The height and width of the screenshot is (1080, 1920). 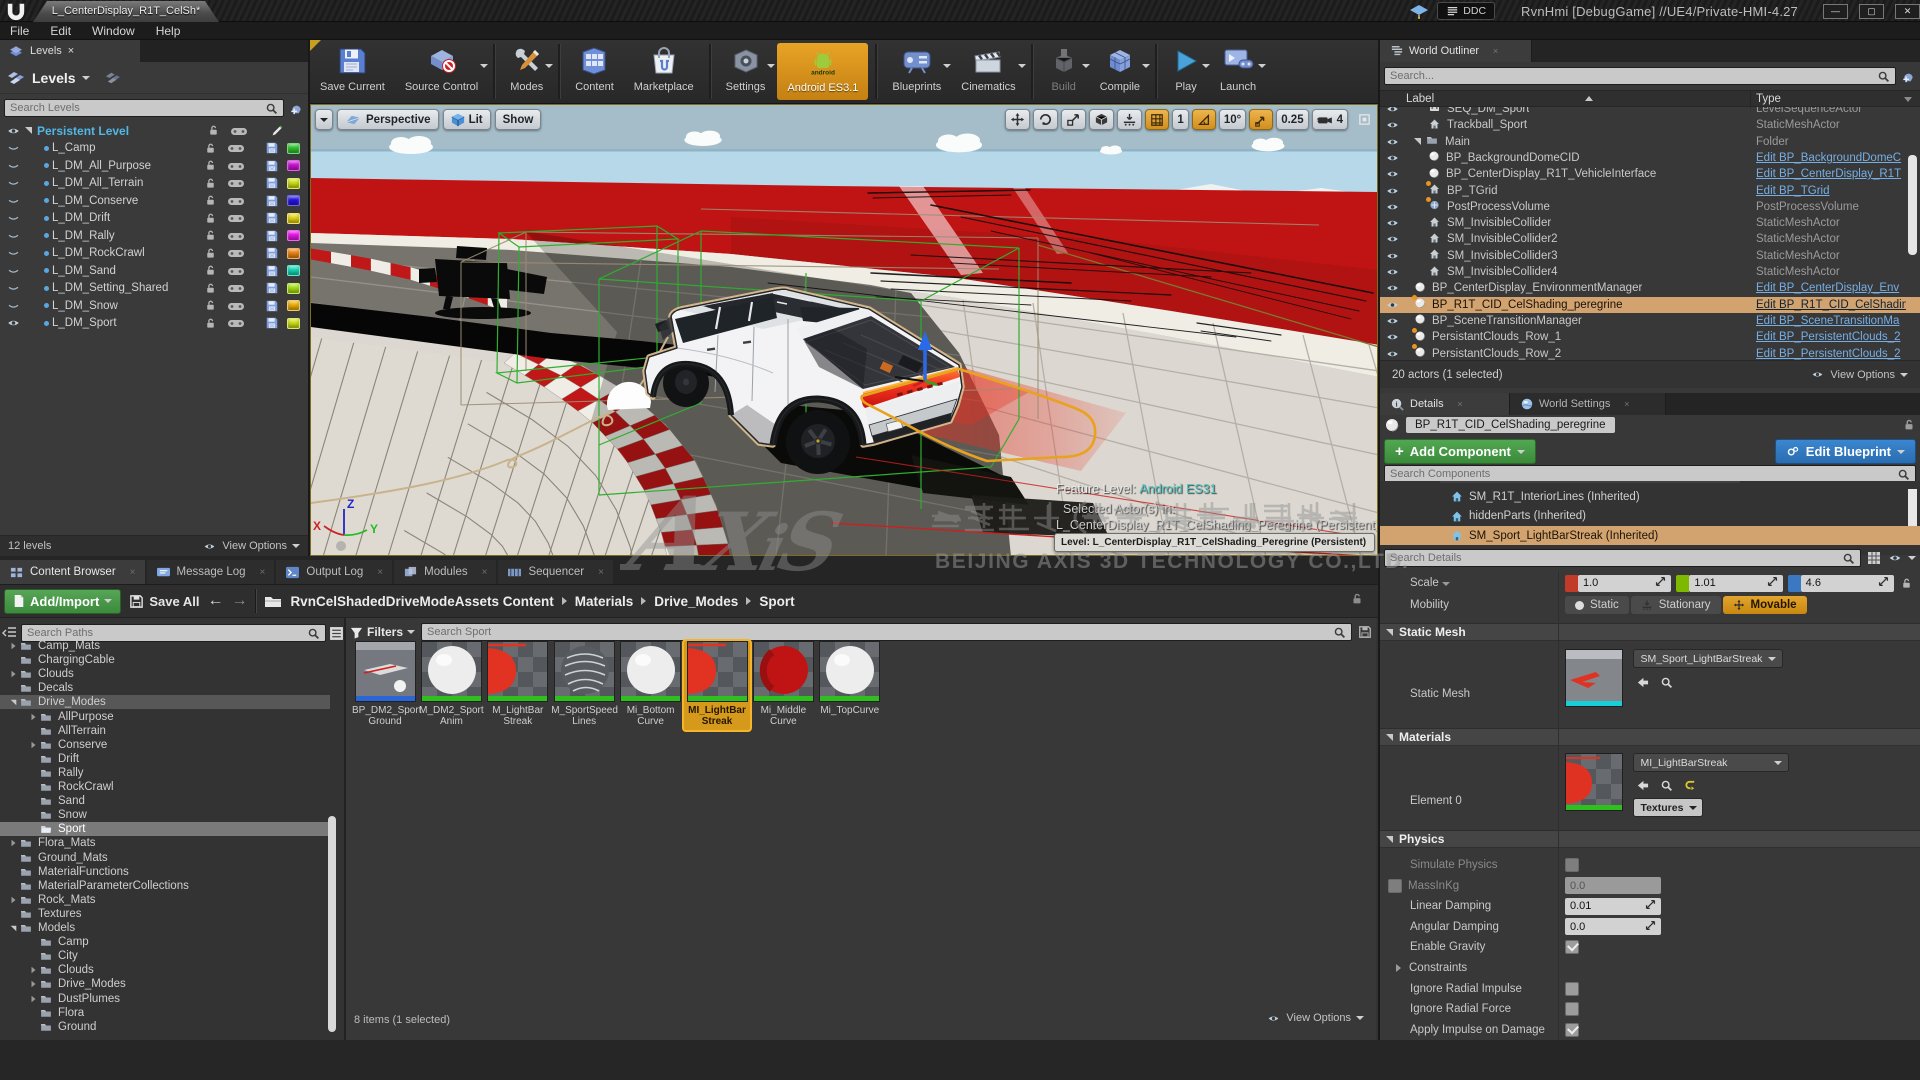 What do you see at coordinates (1445, 404) in the screenshot?
I see `tab-details: Details ×` at bounding box center [1445, 404].